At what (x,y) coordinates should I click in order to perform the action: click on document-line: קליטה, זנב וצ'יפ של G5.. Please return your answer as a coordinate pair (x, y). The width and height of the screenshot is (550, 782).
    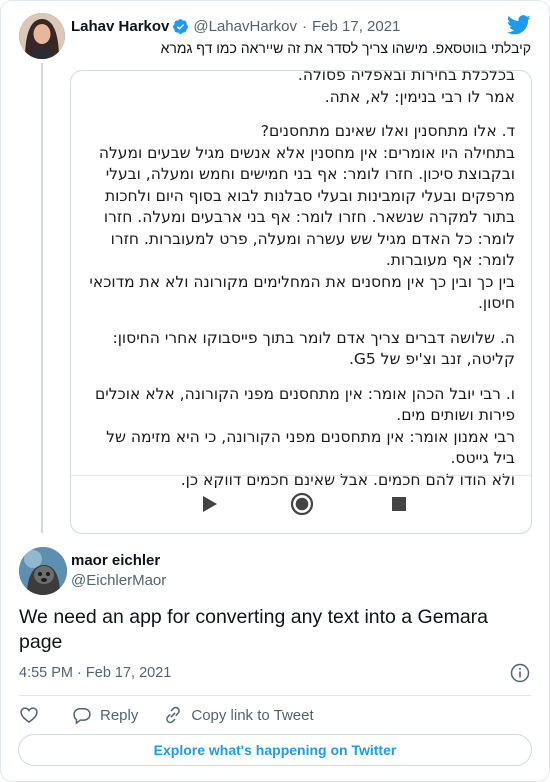
    Looking at the image, I should click on (431, 359).